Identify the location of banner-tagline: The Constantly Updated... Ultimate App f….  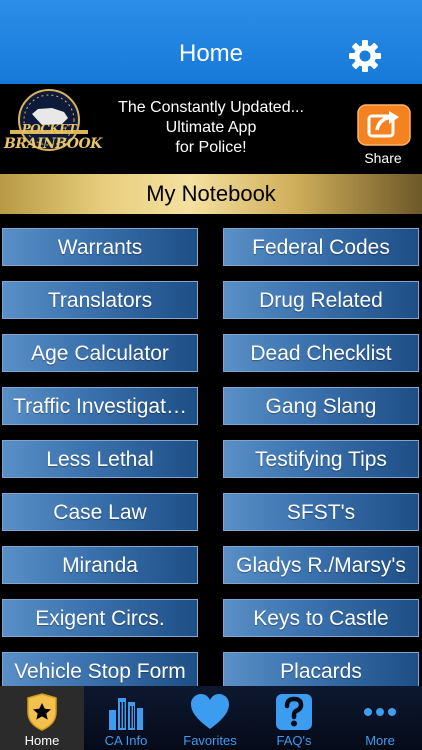
(211, 127).